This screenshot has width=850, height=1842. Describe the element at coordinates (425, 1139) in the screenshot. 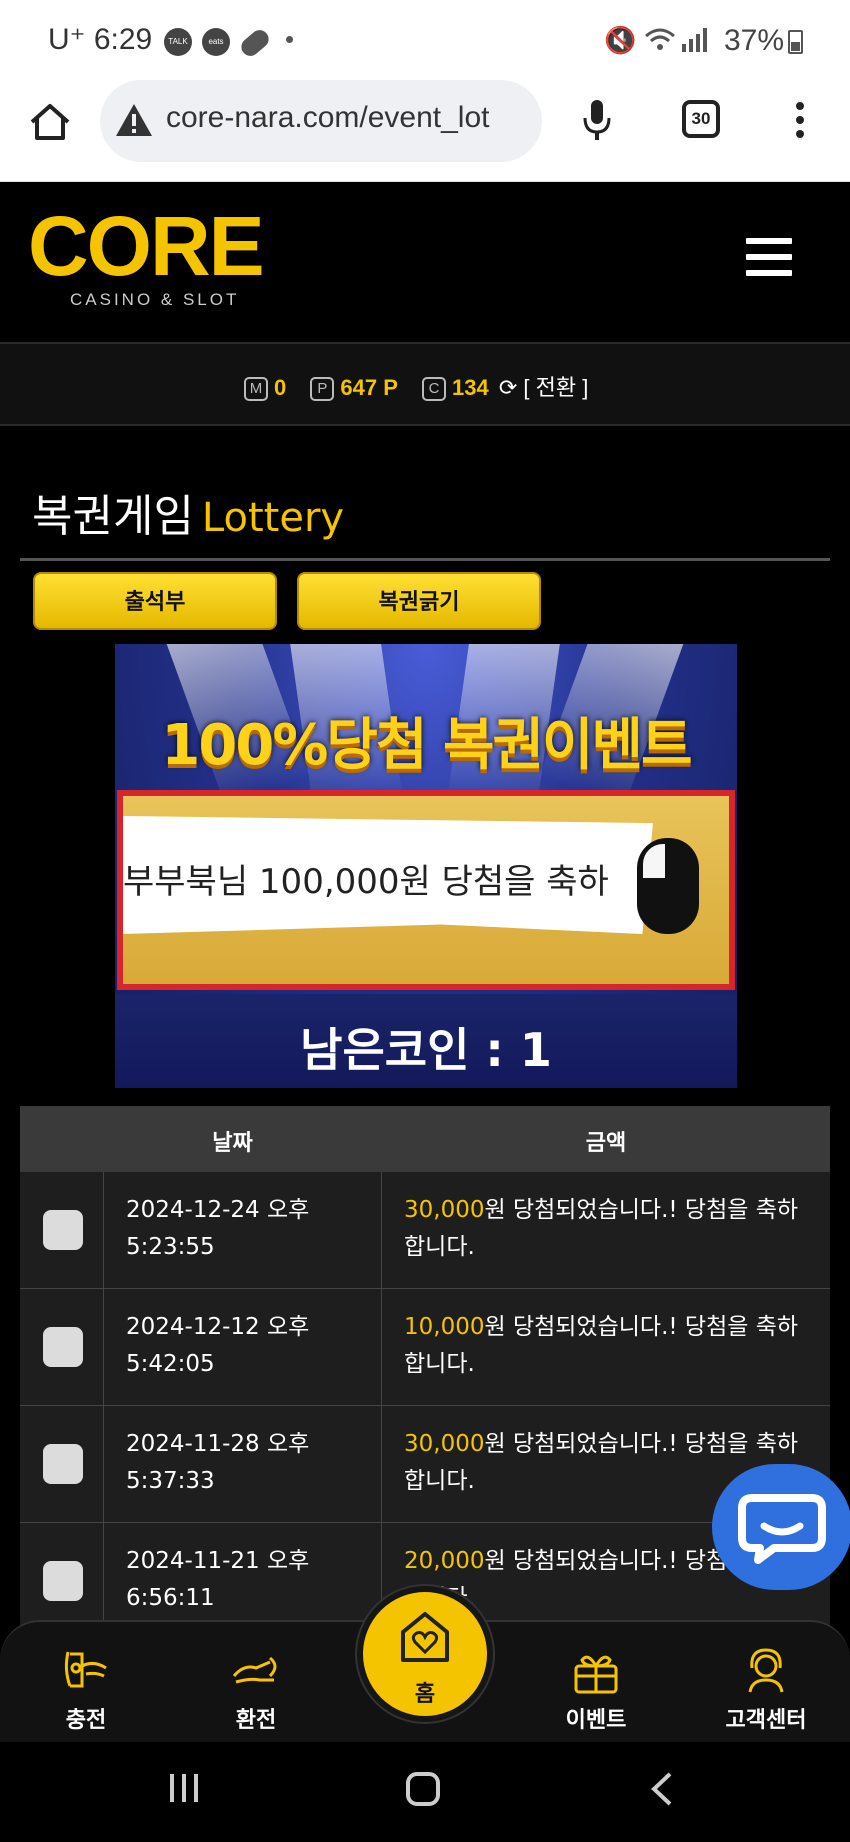

I see `table-header: 날짜 금액` at that location.